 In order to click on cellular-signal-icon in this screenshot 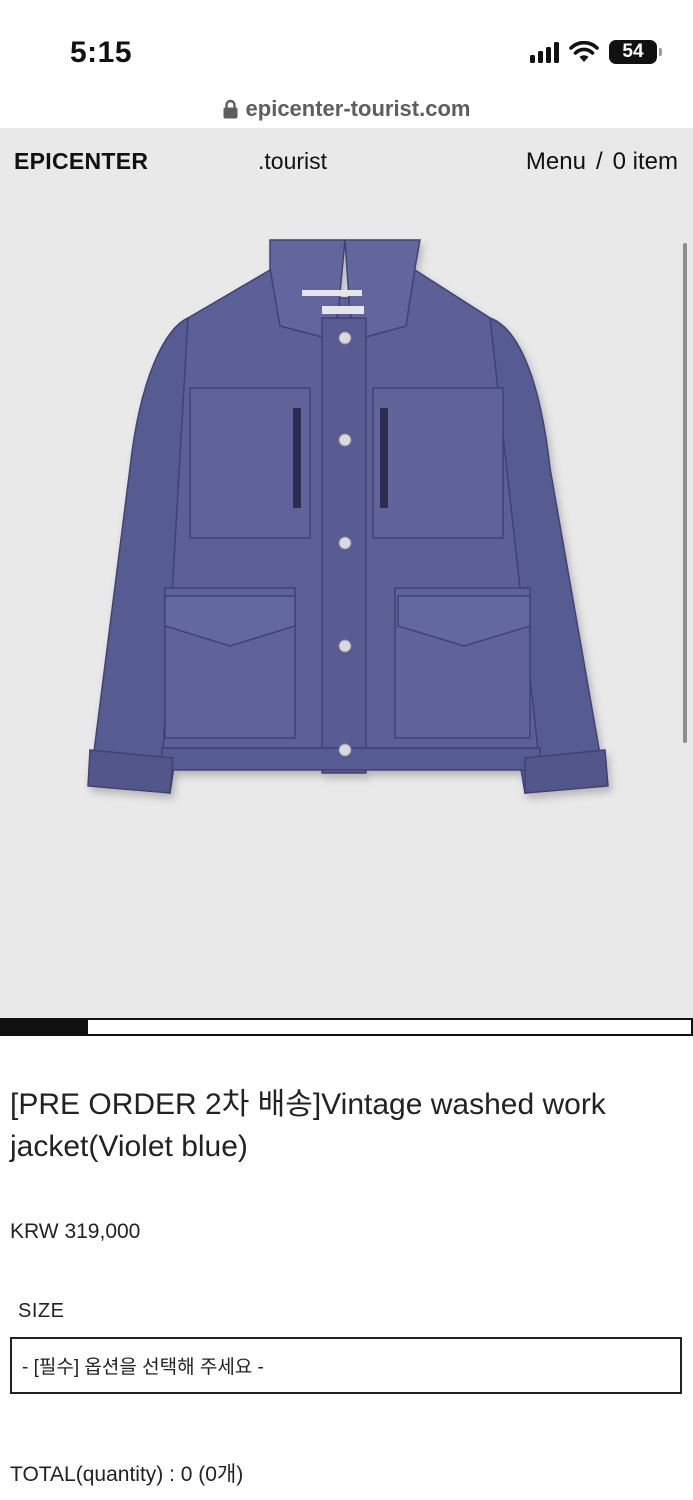, I will do `click(544, 52)`.